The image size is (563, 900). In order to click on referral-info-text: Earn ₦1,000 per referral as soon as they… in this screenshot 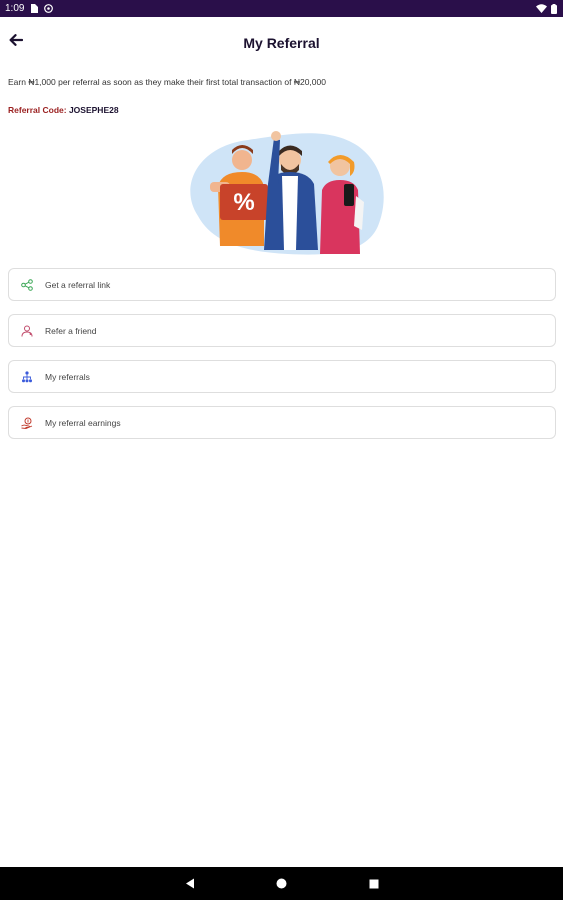, I will do `click(167, 82)`.